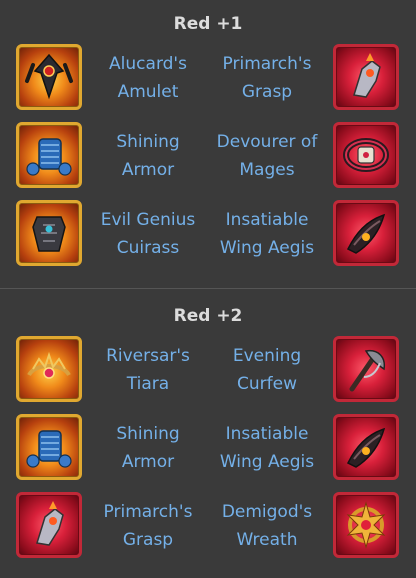 The width and height of the screenshot is (416, 578). Describe the element at coordinates (267, 78) in the screenshot. I see `item-name-right: Primarch's Grasp` at that location.